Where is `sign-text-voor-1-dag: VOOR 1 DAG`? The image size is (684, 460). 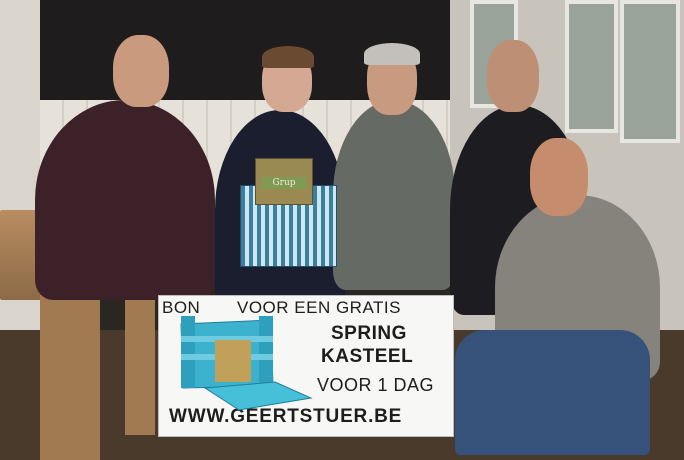 sign-text-voor-1-dag: VOOR 1 DAG is located at coordinates (376, 385).